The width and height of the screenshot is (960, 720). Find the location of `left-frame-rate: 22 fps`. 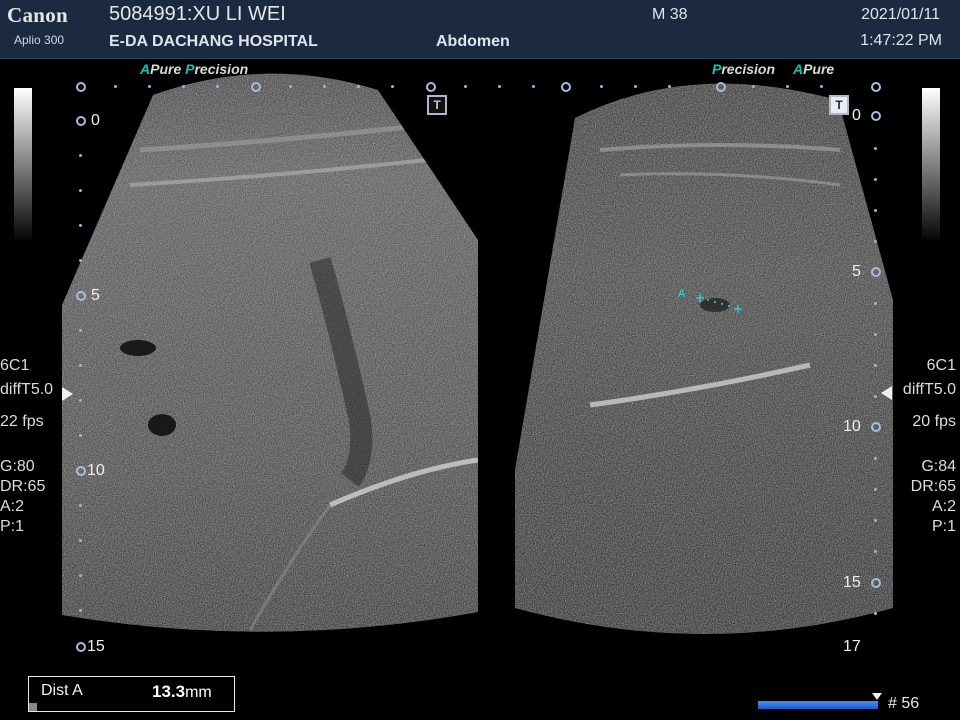

left-frame-rate: 22 fps is located at coordinates (22, 421).